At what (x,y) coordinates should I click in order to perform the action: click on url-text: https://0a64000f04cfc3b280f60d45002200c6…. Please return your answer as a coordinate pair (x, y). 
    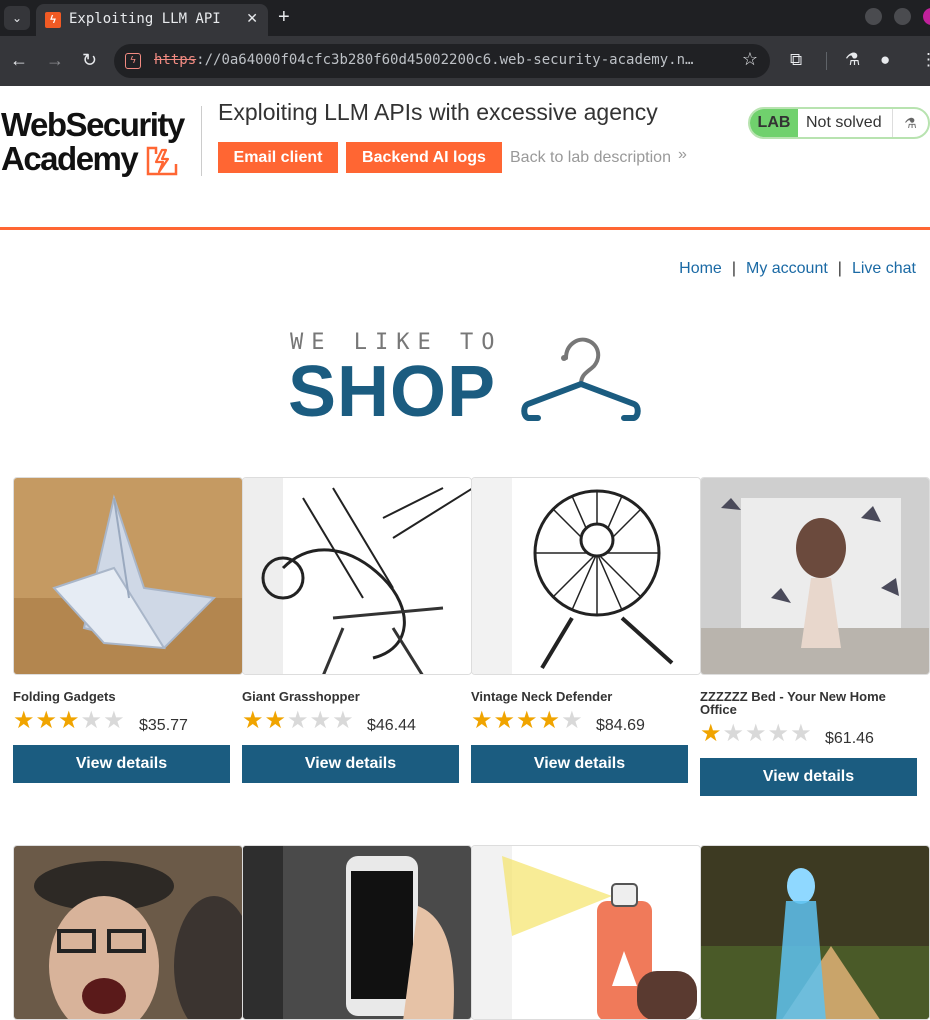
    Looking at the image, I should click on (444, 60).